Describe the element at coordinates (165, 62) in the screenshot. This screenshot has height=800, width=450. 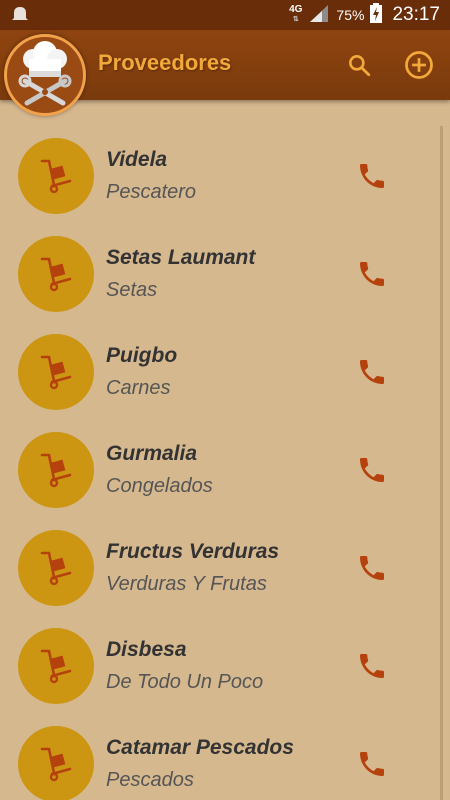
I see `page-title: Proveedores` at that location.